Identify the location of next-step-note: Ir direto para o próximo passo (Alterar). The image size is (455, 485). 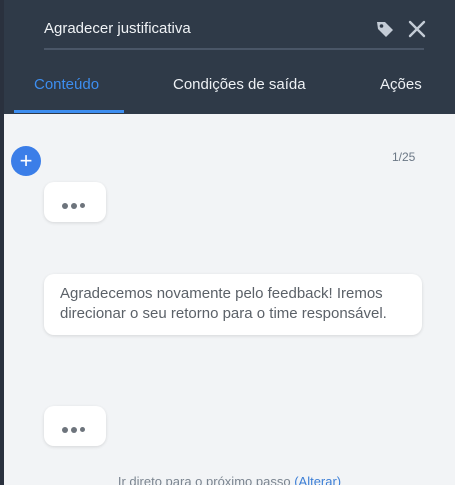
(229, 479).